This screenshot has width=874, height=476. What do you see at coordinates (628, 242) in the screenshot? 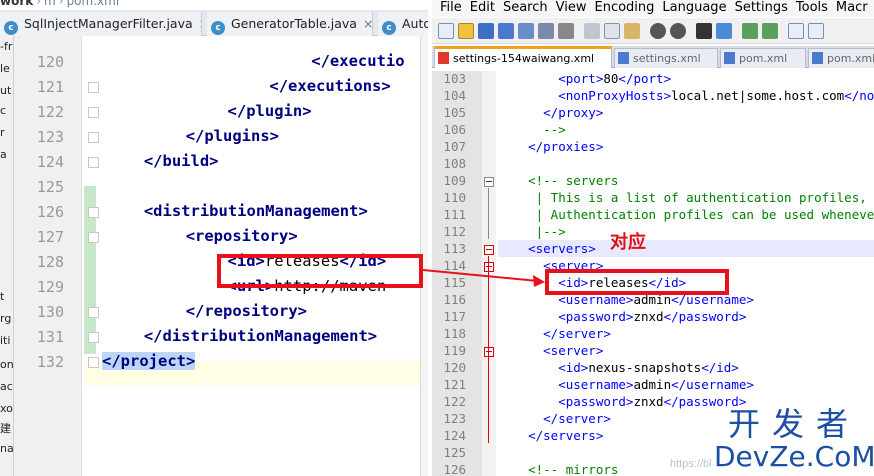
I see `annotation-label: 对应` at bounding box center [628, 242].